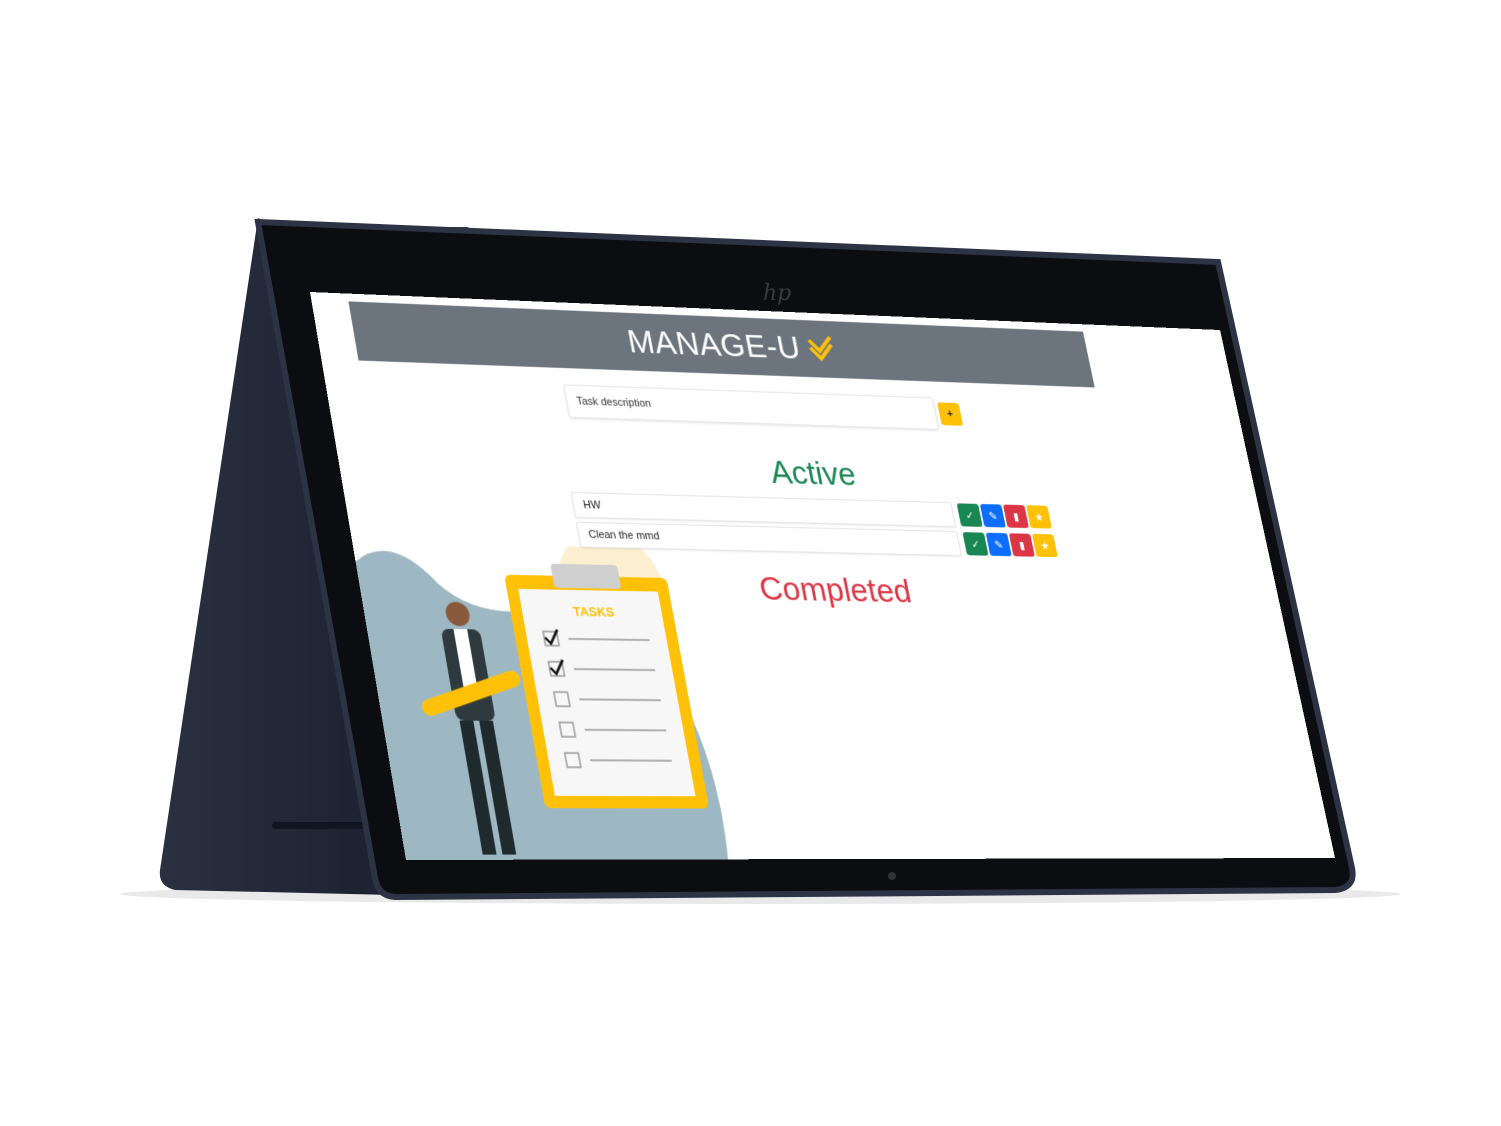 The image size is (1501, 1126). What do you see at coordinates (594, 612) in the screenshot?
I see `clipboard-title: TASKS` at bounding box center [594, 612].